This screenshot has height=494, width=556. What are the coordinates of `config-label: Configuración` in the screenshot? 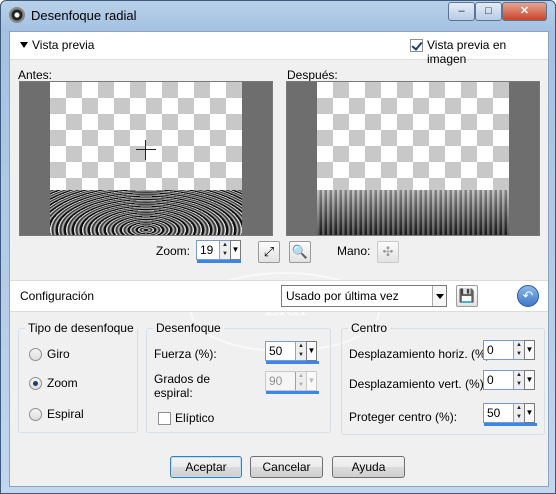 It's located at (57, 296).